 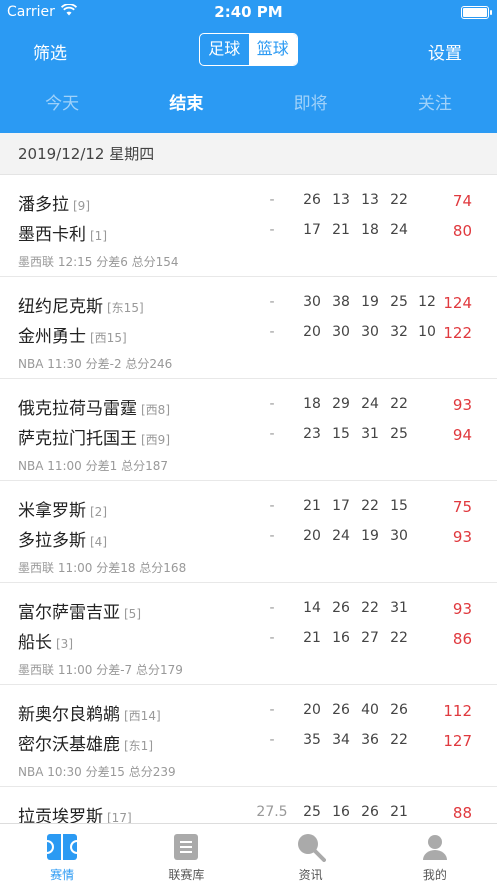 I want to click on game-meta: NBA 10:30 分差15 总分239, so click(x=97, y=772).